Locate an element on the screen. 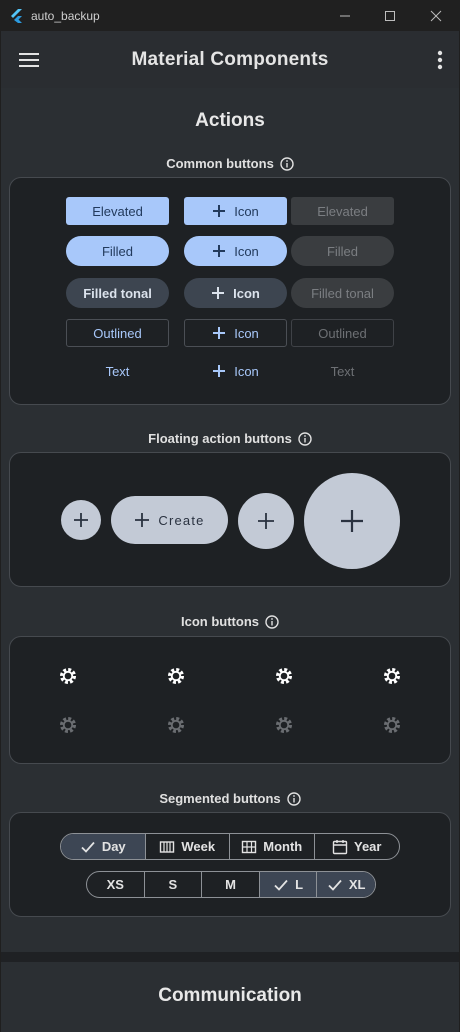 The height and width of the screenshot is (1032, 460). segment-xl: XL is located at coordinates (346, 884).